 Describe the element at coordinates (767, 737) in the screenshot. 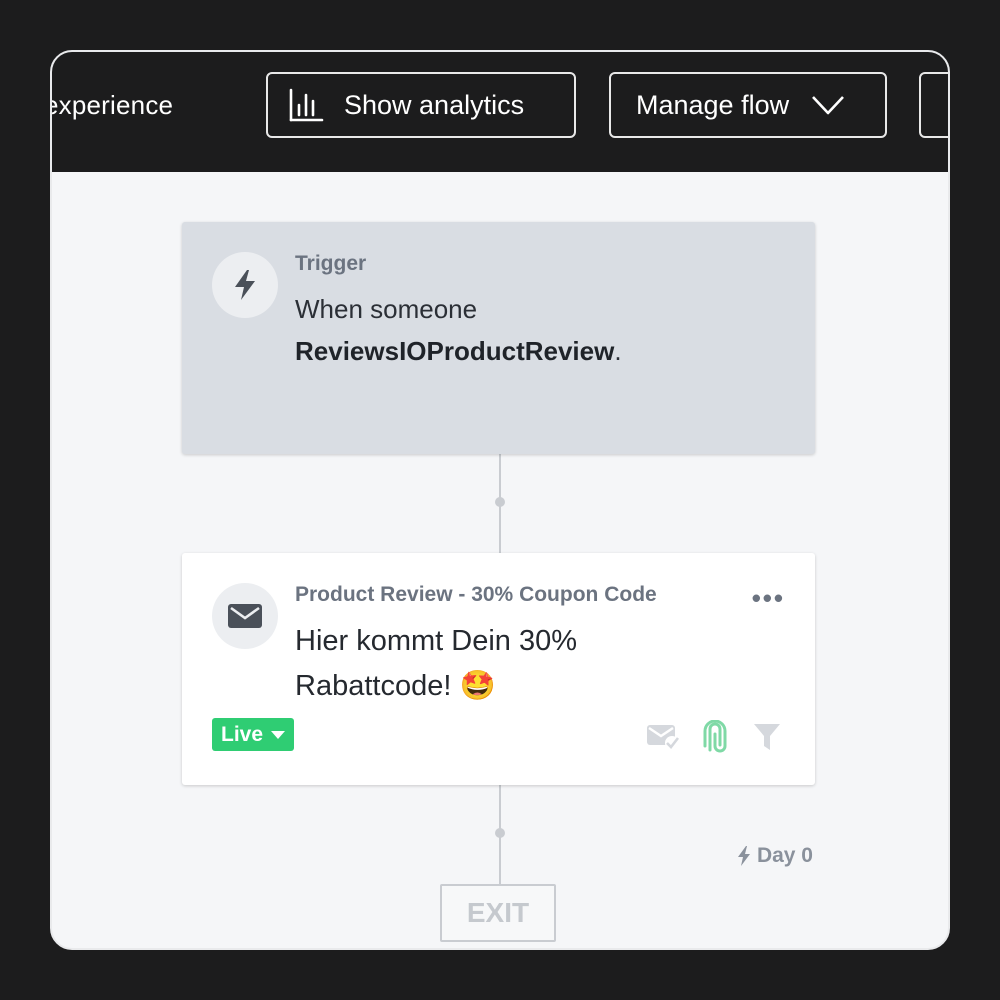

I see `filter-icon` at that location.